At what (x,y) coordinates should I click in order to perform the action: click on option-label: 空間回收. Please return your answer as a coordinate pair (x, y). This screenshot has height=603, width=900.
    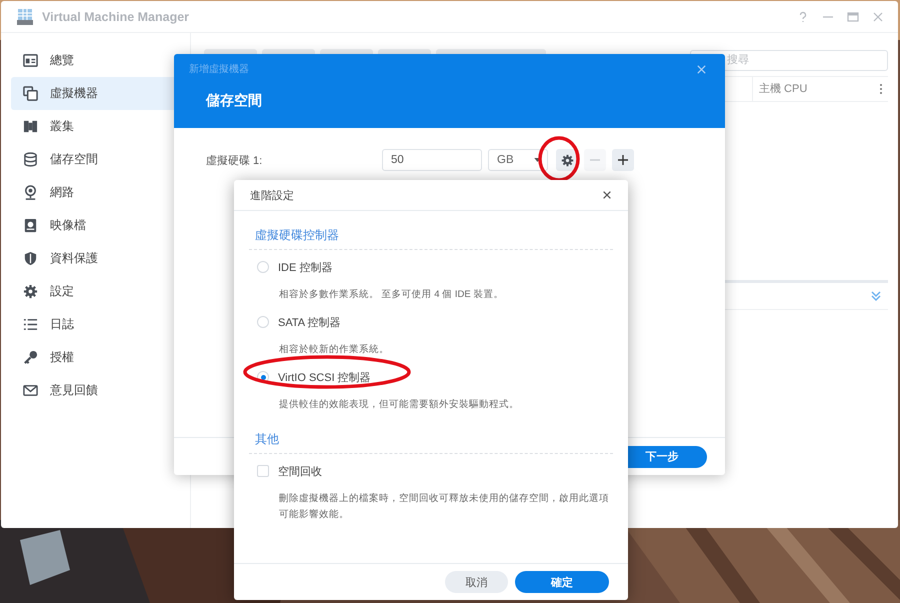
    Looking at the image, I should click on (300, 471).